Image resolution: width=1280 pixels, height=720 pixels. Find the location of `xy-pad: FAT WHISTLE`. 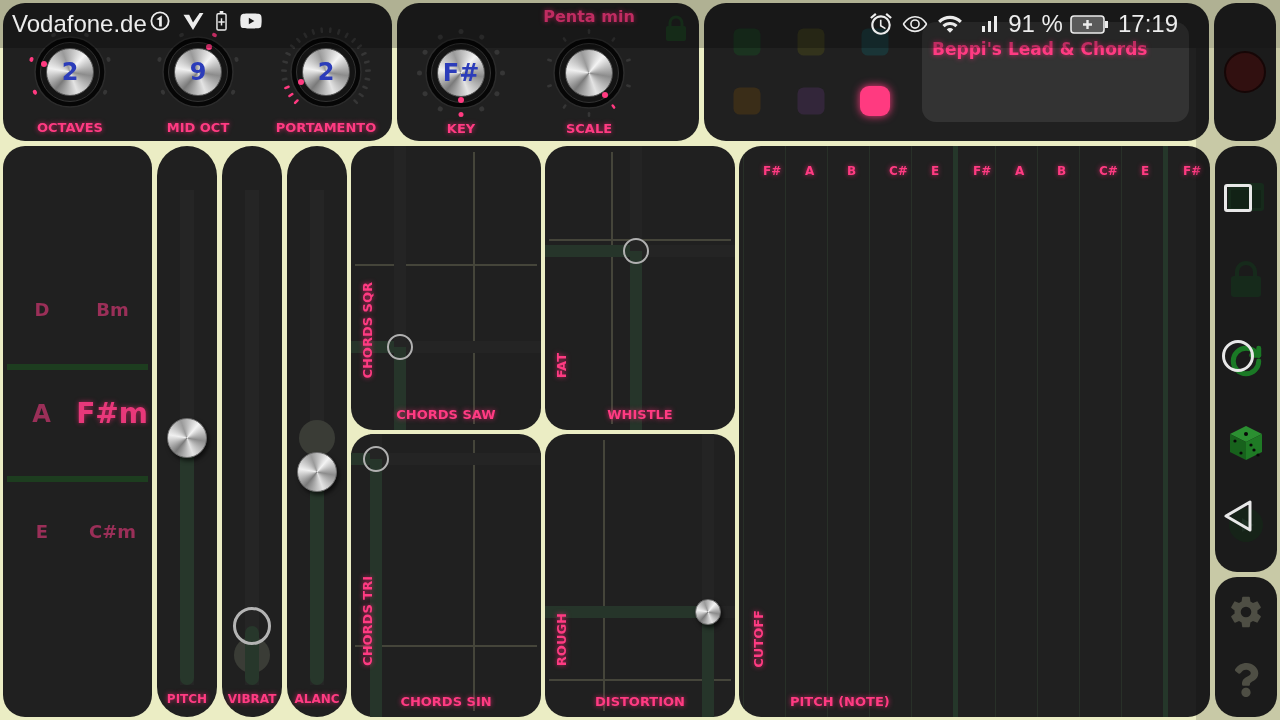

xy-pad: FAT WHISTLE is located at coordinates (640, 288).